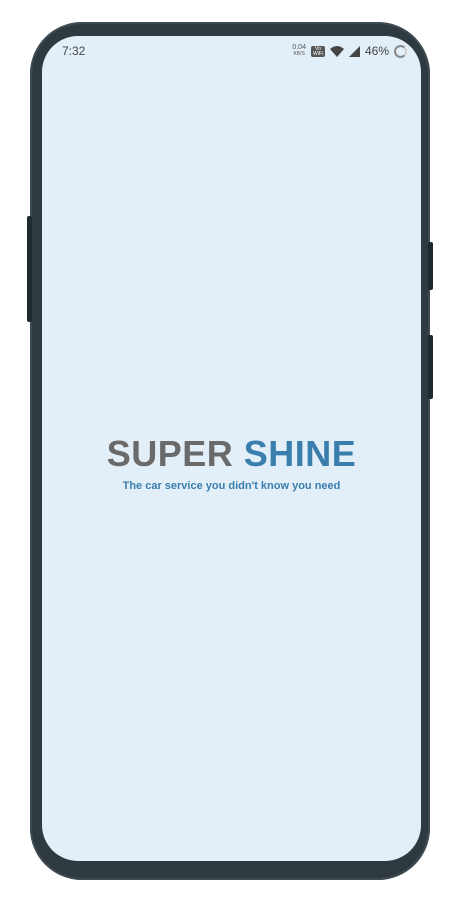 Image resolution: width=460 pixels, height=900 pixels. What do you see at coordinates (299, 54) in the screenshot?
I see `network-speed-unit: KB/S` at bounding box center [299, 54].